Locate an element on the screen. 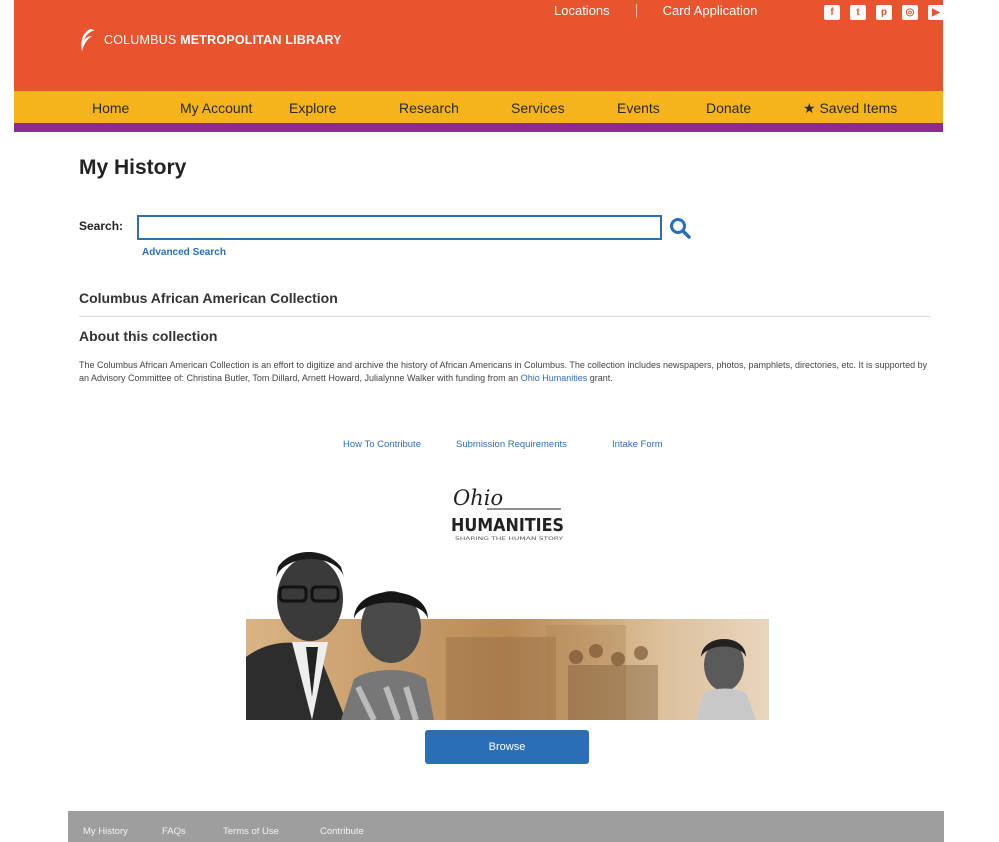 The height and width of the screenshot is (842, 999). collection-banner-image is located at coordinates (507, 633).